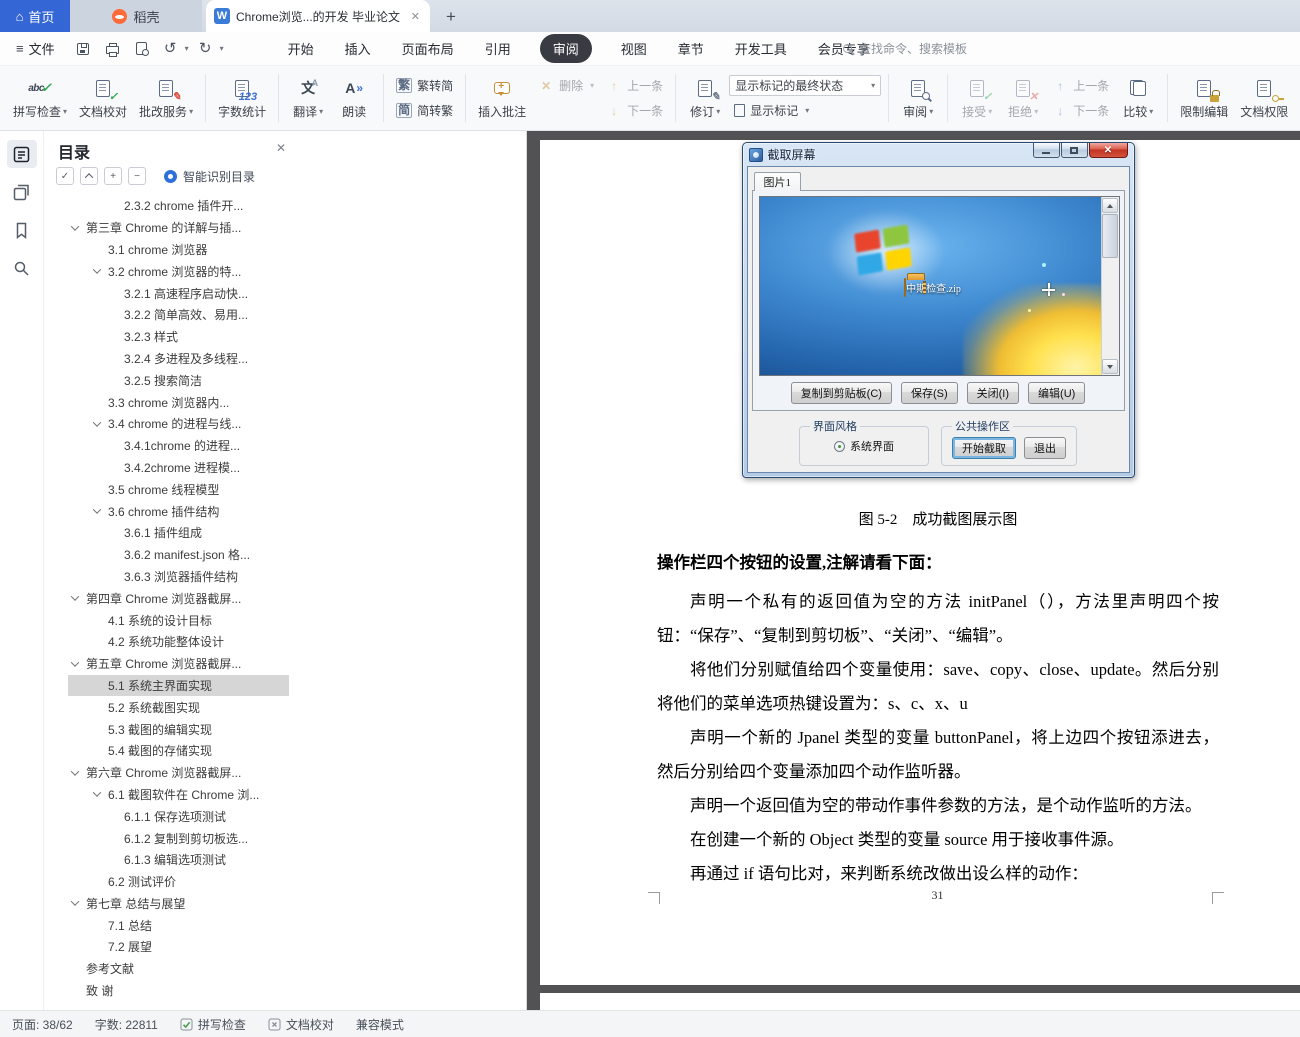 Image resolution: width=1300 pixels, height=1037 pixels. What do you see at coordinates (178, 642) in the screenshot?
I see `toc-item: 4.2 系统功能整体设计` at bounding box center [178, 642].